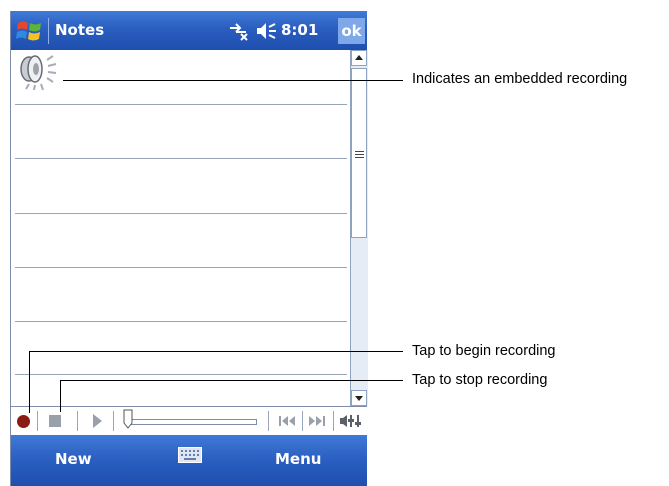  Describe the element at coordinates (128, 419) in the screenshot. I see `slider-thumb` at that location.